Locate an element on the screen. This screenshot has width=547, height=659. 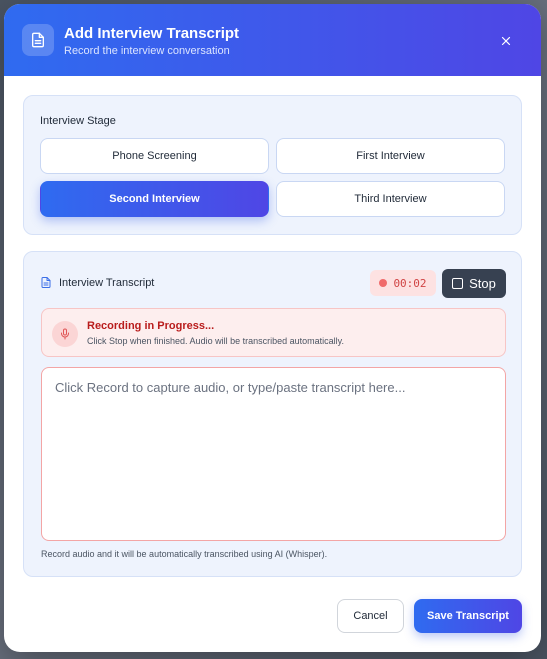
timer-value: 00:02 is located at coordinates (410, 283).